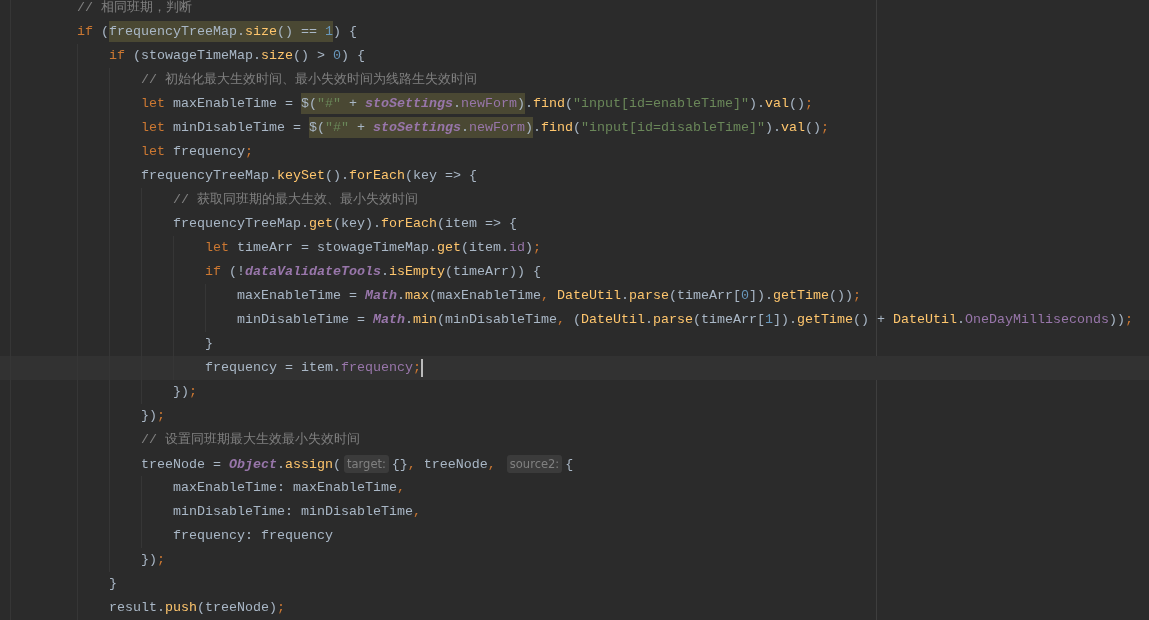 The height and width of the screenshot is (620, 1149). I want to click on code-line: let minDisableTime = $("#" + stoSettings.newForm).find("input[id=disableTime]").val();, so click(485, 128).